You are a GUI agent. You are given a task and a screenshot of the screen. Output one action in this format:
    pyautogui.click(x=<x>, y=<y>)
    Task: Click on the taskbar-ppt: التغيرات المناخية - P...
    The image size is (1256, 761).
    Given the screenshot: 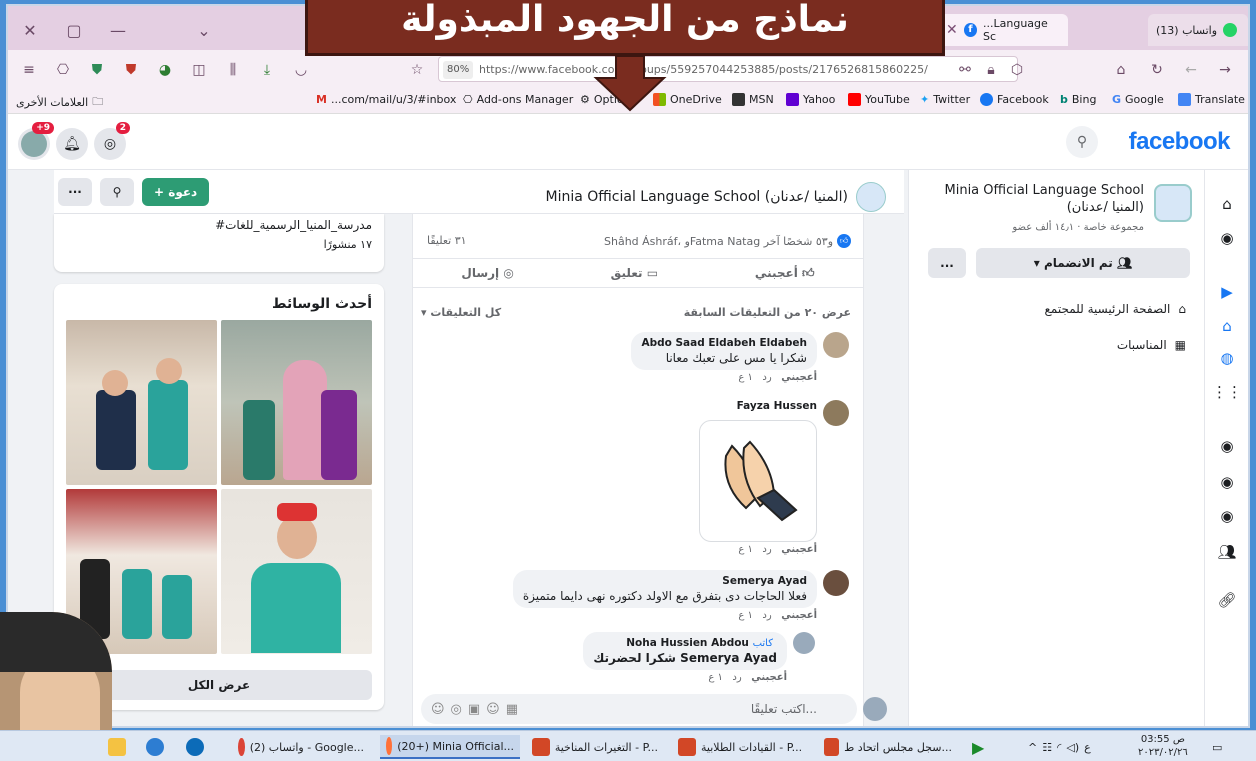 What is the action you would take?
    pyautogui.click(x=595, y=747)
    